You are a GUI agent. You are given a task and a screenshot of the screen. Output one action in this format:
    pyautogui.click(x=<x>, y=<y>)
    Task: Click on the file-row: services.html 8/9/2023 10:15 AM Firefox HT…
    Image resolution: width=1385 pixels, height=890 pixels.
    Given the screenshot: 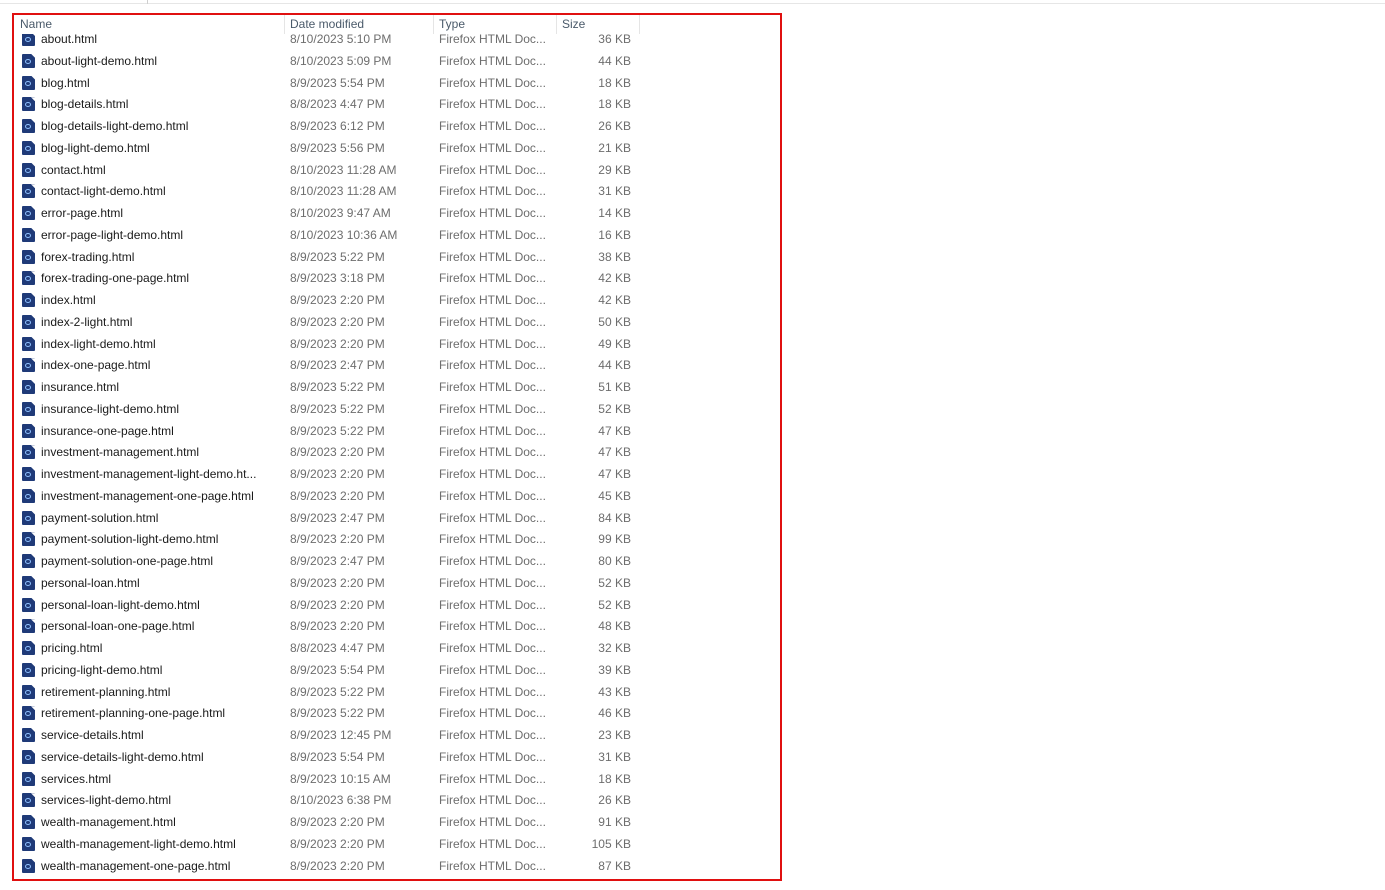 What is the action you would take?
    pyautogui.click(x=327, y=779)
    